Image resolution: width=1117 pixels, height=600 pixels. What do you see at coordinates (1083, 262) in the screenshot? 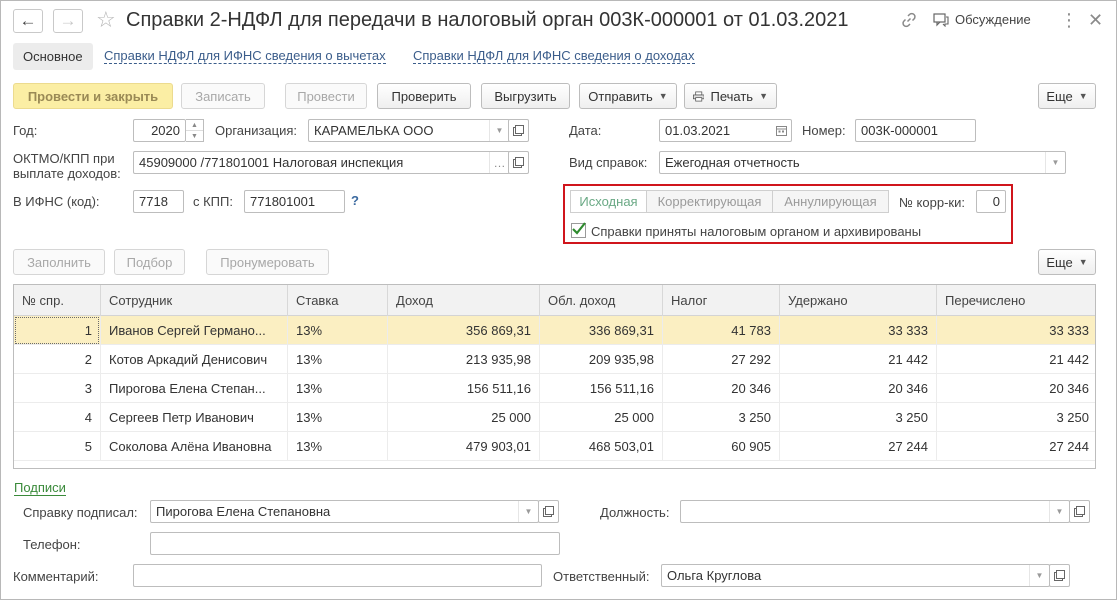
I see `caret-down-icon: ▼` at bounding box center [1083, 262].